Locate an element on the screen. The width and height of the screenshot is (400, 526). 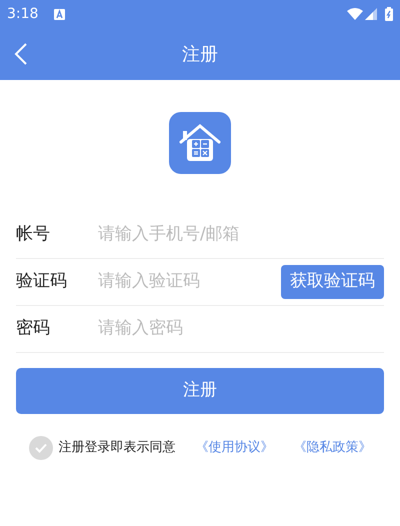
input-field: 请输入密码 is located at coordinates (241, 329).